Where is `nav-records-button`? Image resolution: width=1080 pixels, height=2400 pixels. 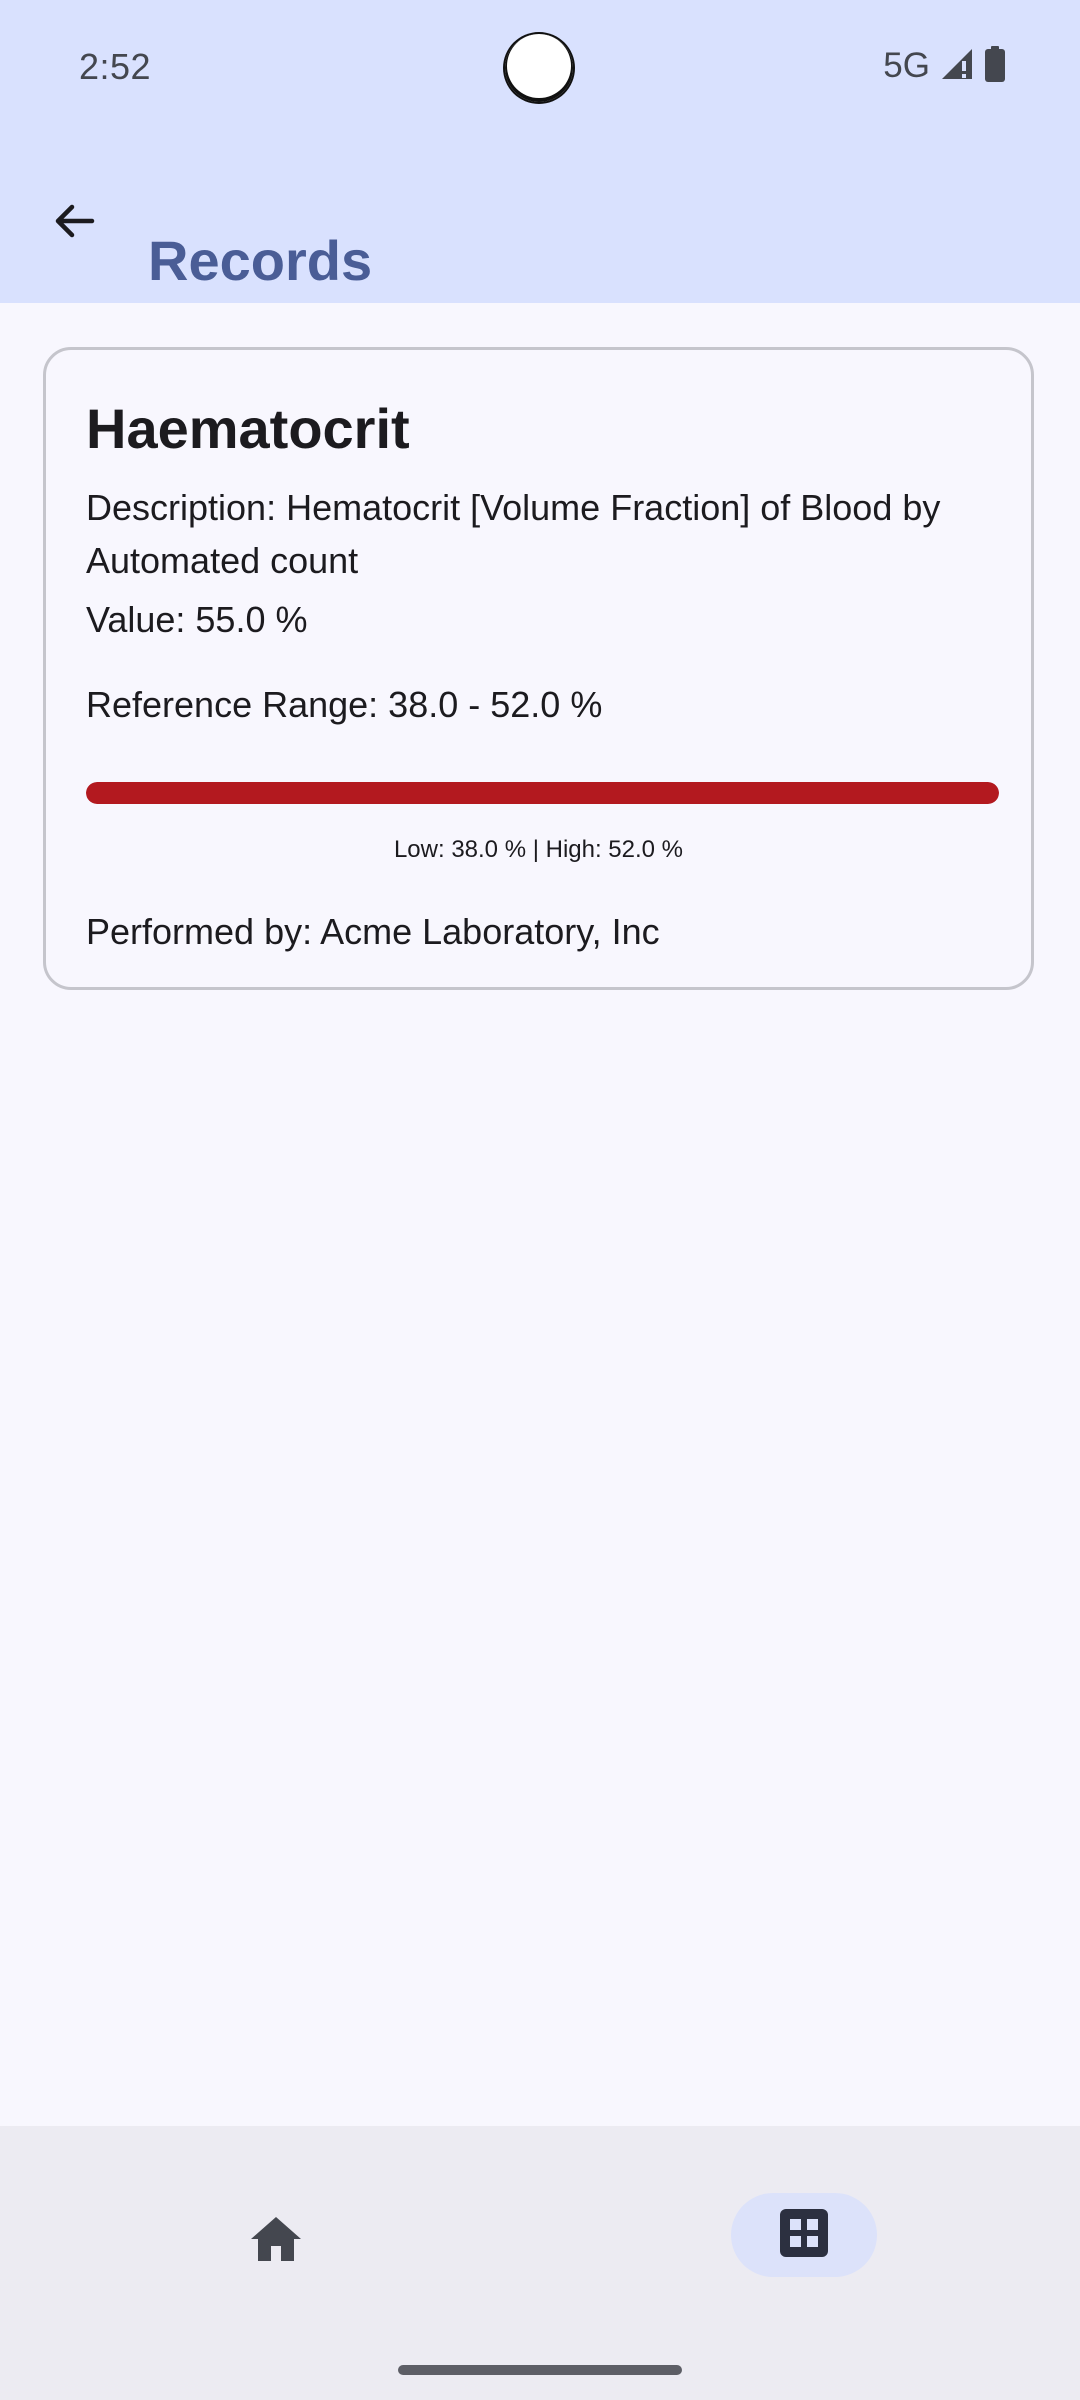
nav-records-button is located at coordinates (804, 2235).